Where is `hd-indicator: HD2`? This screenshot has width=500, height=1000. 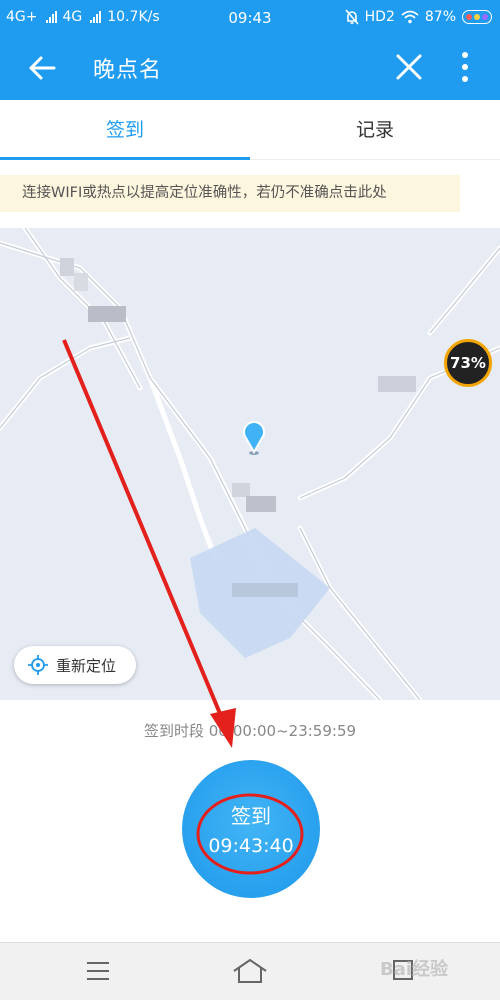
hd-indicator: HD2 is located at coordinates (379, 17).